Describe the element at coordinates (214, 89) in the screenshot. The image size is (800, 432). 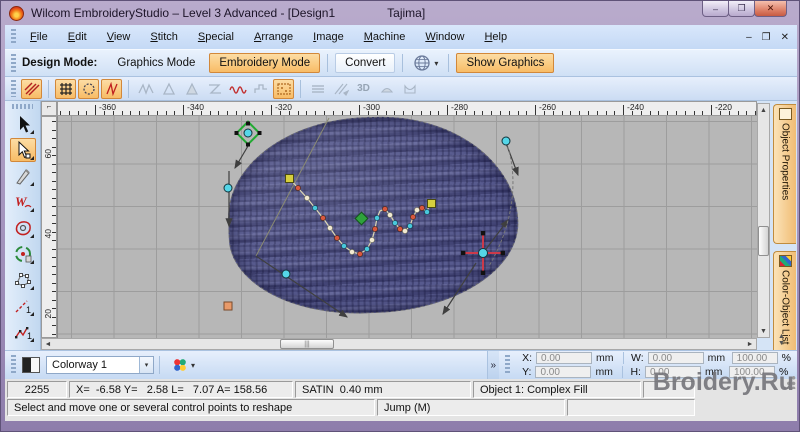
I see `e-stitch-icon` at that location.